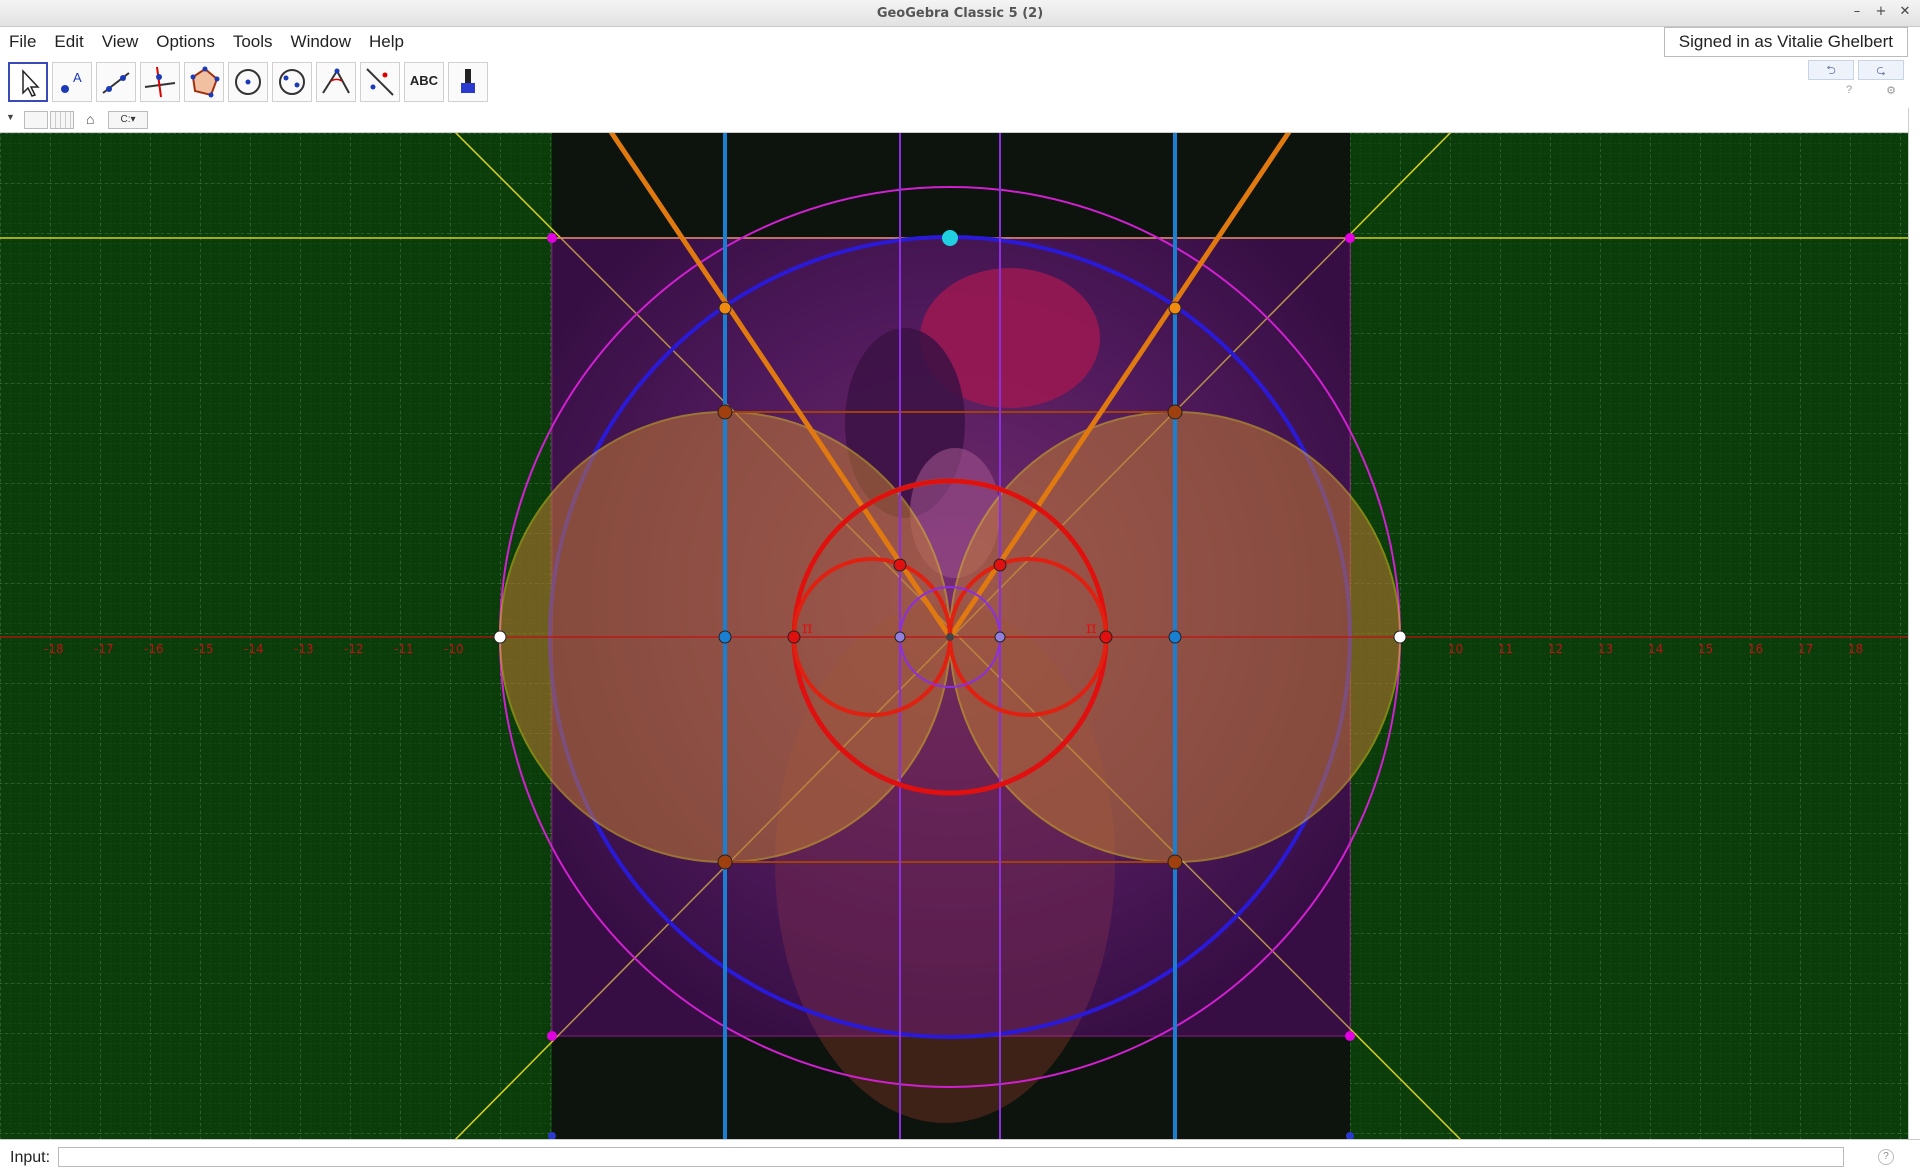 Image resolution: width=1920 pixels, height=1174 pixels. Describe the element at coordinates (185, 42) in the screenshot. I see `menu-options: Options` at that location.